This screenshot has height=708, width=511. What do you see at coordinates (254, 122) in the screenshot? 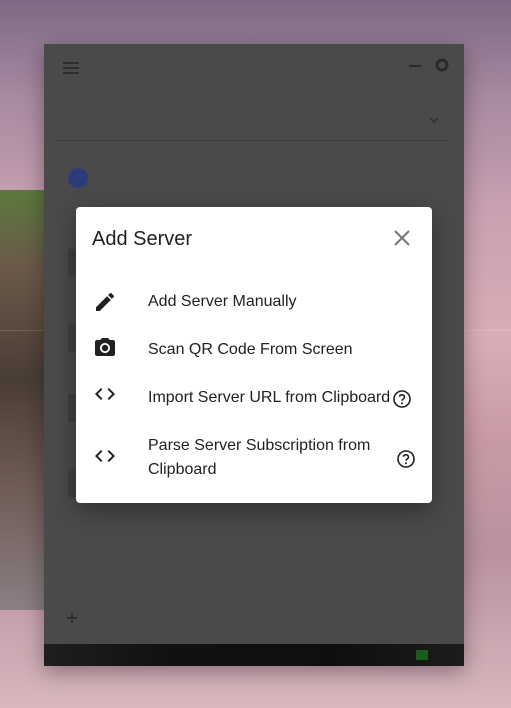
I see `profile-select` at bounding box center [254, 122].